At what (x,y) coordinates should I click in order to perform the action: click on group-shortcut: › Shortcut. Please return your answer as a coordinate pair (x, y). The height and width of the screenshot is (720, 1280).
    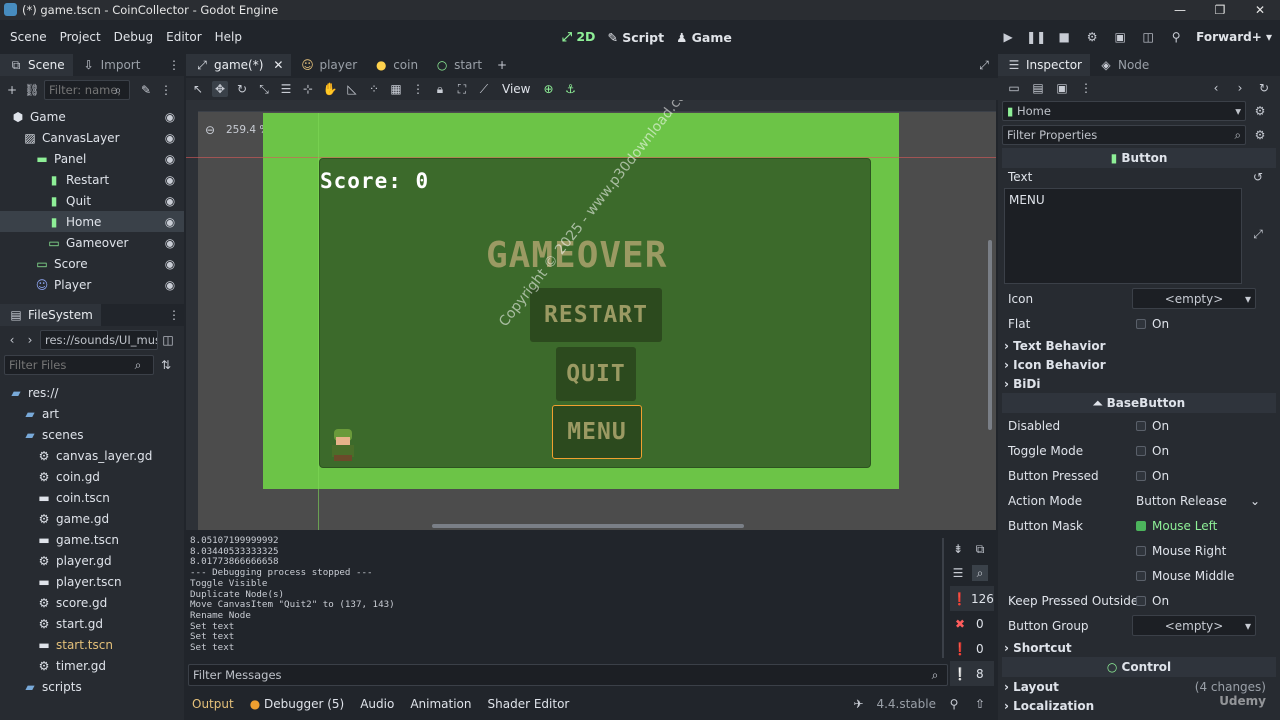
    Looking at the image, I should click on (1139, 647).